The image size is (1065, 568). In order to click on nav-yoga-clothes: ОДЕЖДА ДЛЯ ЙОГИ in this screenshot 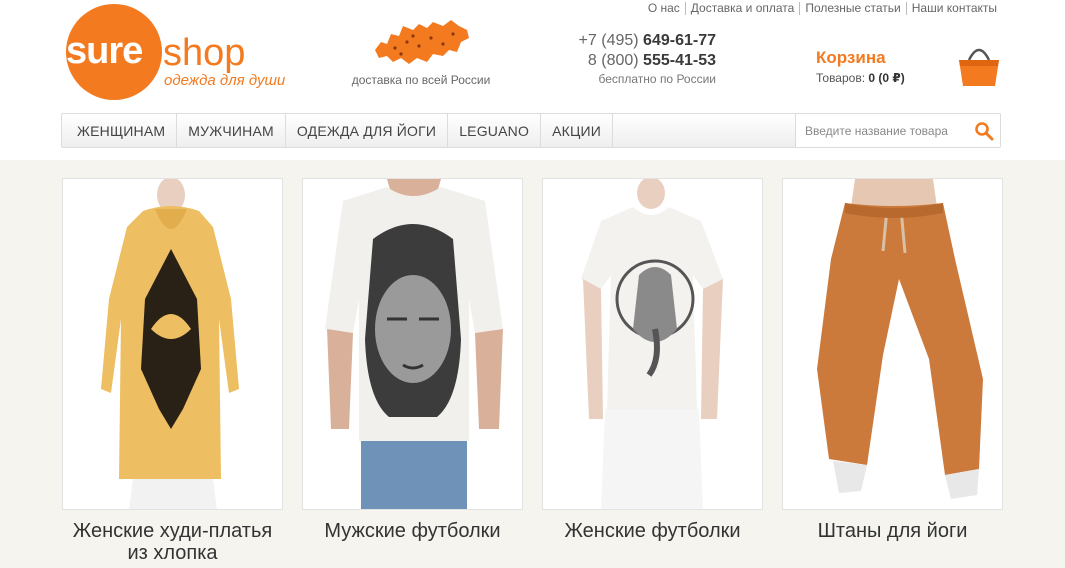, I will do `click(367, 130)`.